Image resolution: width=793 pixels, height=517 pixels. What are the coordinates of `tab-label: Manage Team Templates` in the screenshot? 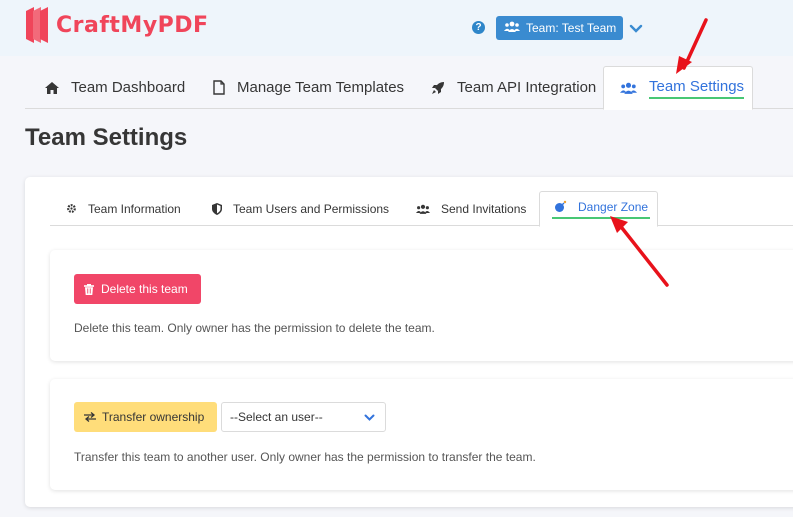 It's located at (321, 87).